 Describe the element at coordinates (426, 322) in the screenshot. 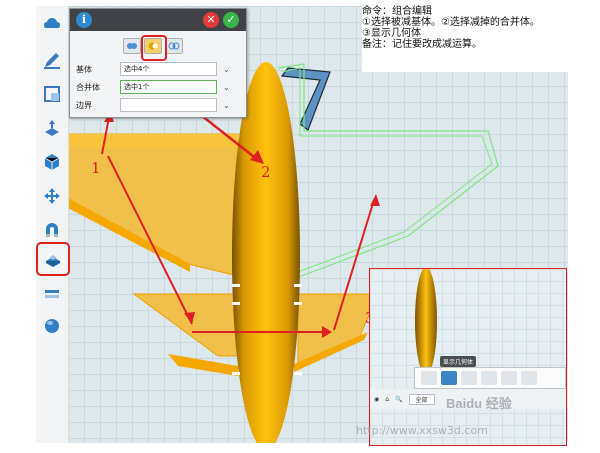

I see `inset-fuselage` at that location.